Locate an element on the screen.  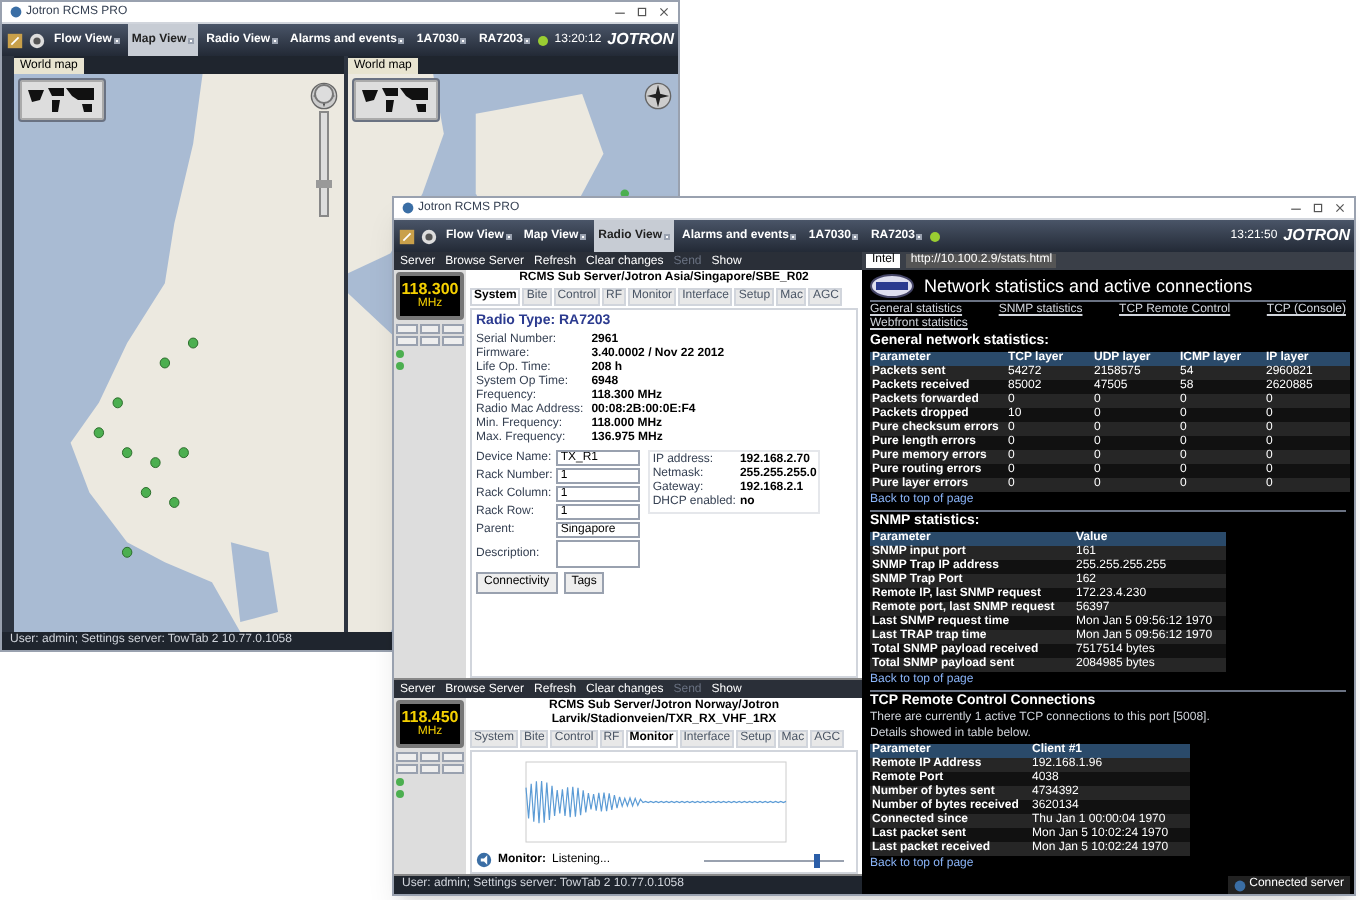
frequency-reading: 118.450 is located at coordinates (430, 717).